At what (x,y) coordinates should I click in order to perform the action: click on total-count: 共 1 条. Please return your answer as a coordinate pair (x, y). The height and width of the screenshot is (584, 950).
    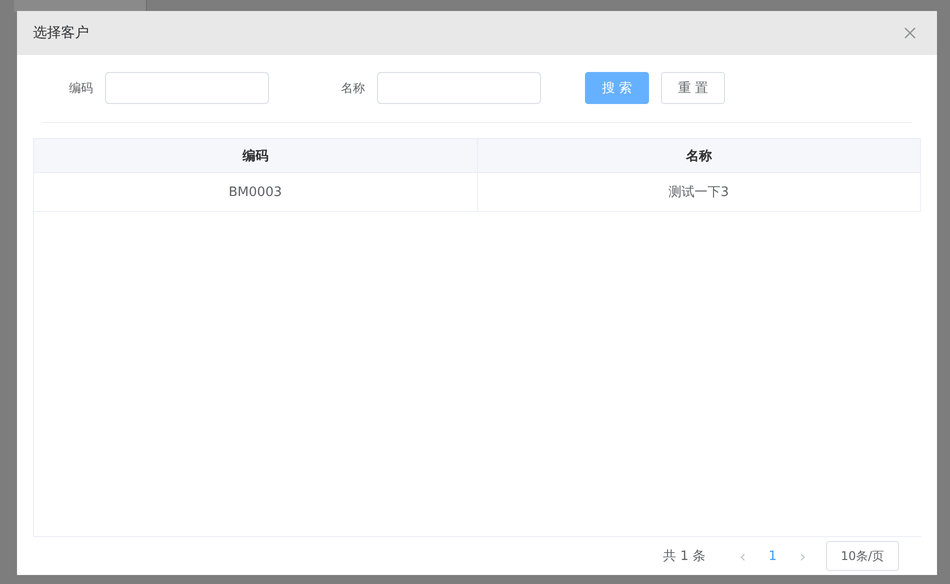
    Looking at the image, I should click on (684, 556).